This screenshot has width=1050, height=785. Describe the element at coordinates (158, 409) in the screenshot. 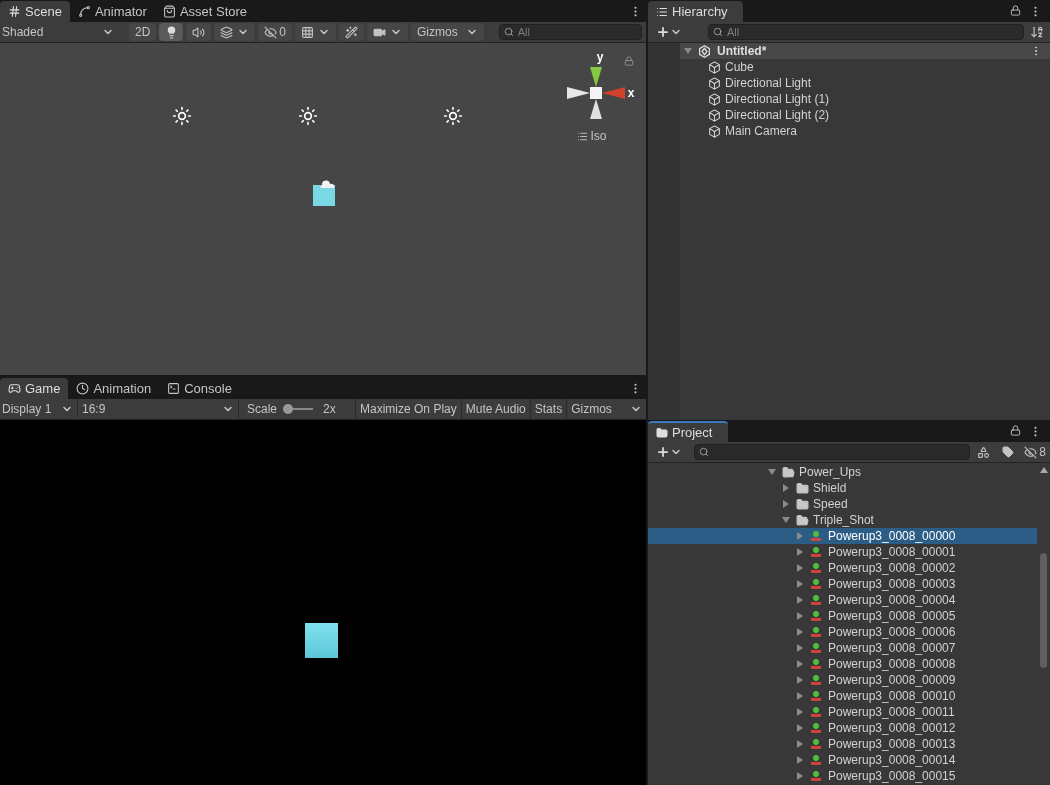

I see `aspect-dropdown: 16:9` at that location.